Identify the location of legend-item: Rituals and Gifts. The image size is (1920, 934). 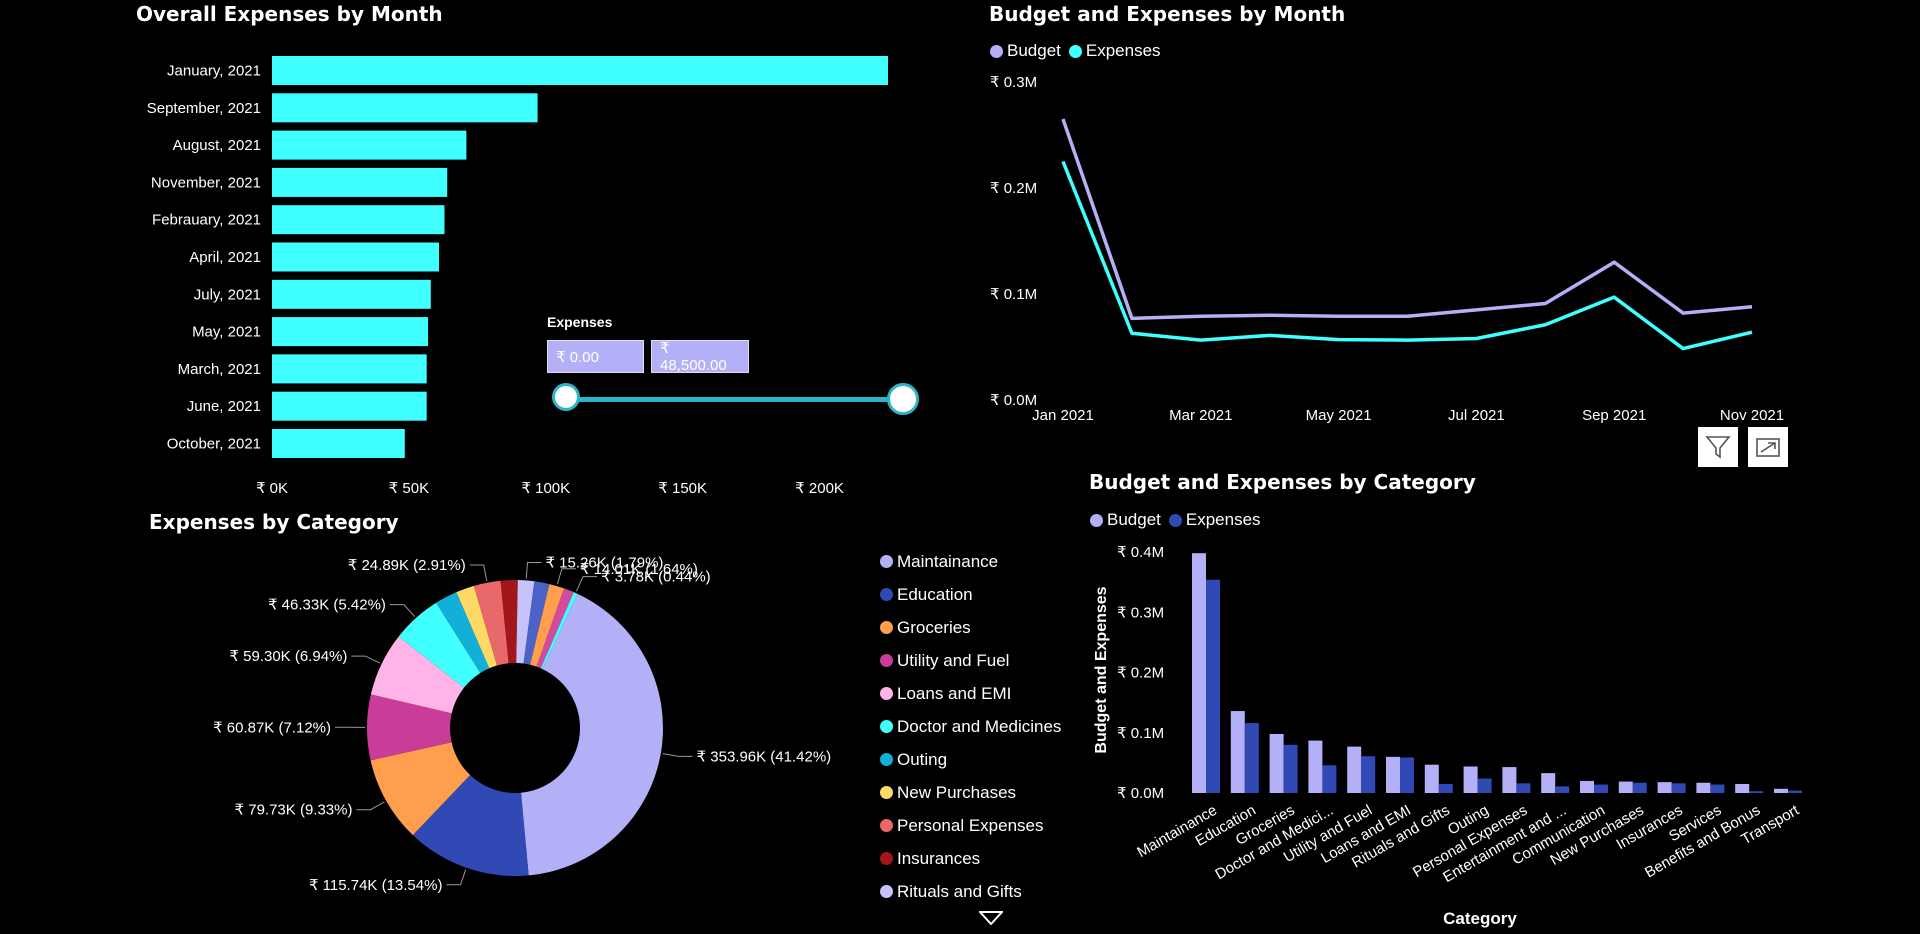
(970, 891).